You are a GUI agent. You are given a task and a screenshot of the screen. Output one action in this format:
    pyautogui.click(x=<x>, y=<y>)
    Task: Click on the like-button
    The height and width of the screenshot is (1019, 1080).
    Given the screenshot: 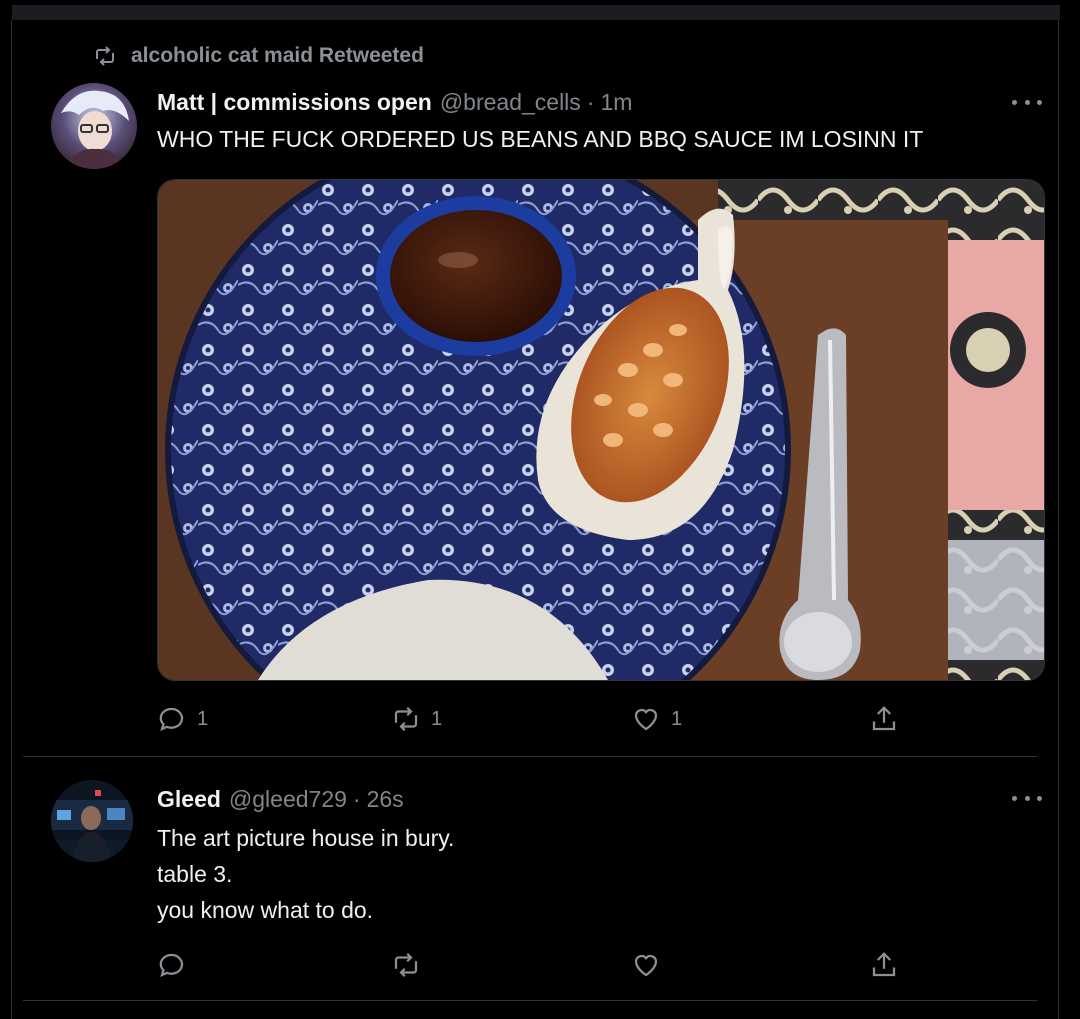 What is the action you would take?
    pyautogui.click(x=646, y=965)
    